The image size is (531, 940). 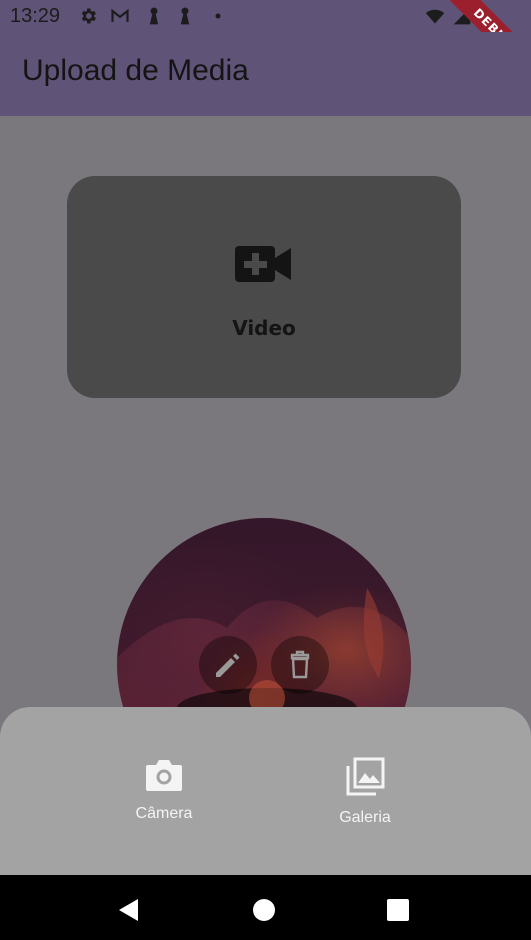 I want to click on gallery-label: Galeria, so click(x=365, y=817).